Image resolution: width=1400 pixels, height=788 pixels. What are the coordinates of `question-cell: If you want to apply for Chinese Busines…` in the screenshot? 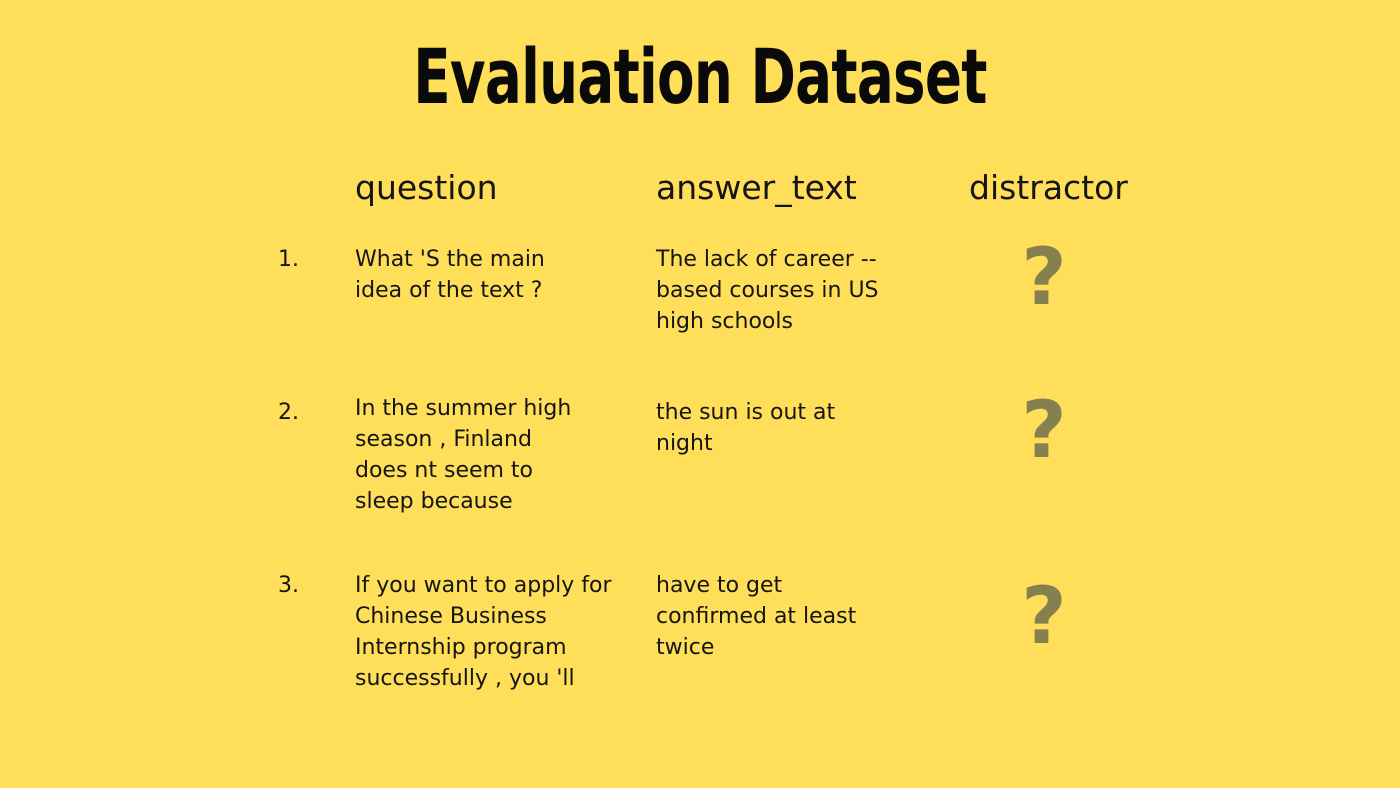 It's located at (483, 632).